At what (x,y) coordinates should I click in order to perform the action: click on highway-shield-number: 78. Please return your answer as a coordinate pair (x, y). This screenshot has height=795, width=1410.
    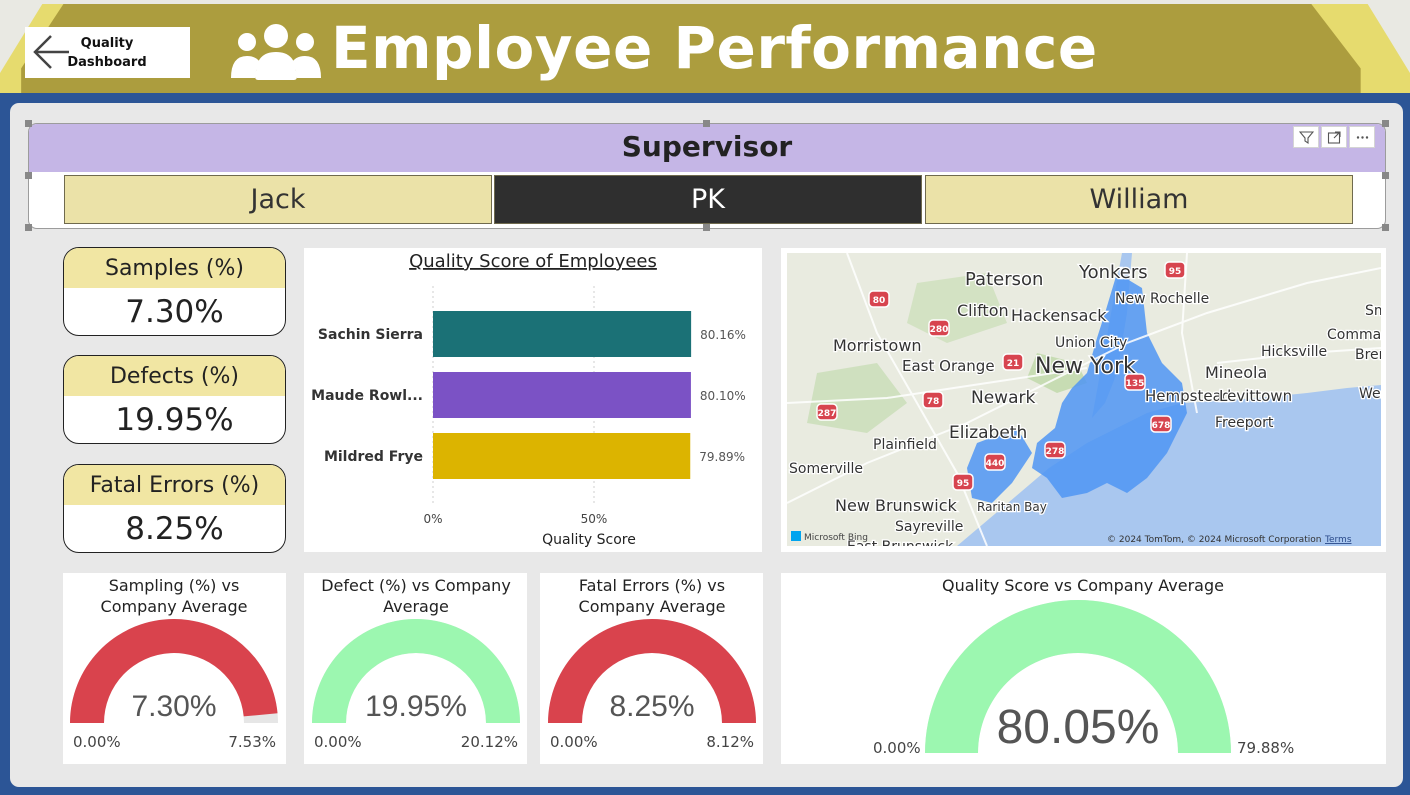
    Looking at the image, I should click on (933, 402).